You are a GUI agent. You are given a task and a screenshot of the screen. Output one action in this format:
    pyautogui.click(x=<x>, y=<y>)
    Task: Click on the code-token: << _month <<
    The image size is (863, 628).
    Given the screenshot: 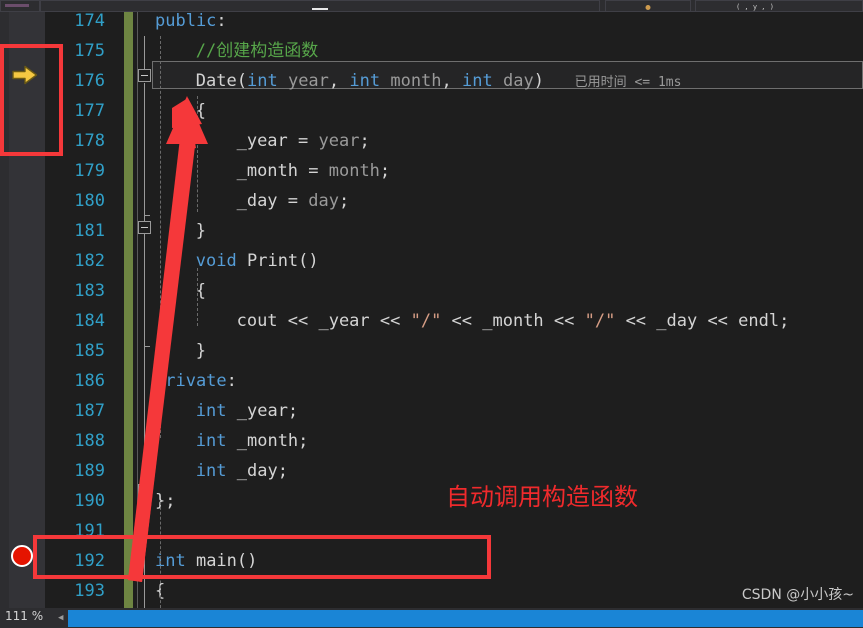 What is the action you would take?
    pyautogui.click(x=513, y=321)
    